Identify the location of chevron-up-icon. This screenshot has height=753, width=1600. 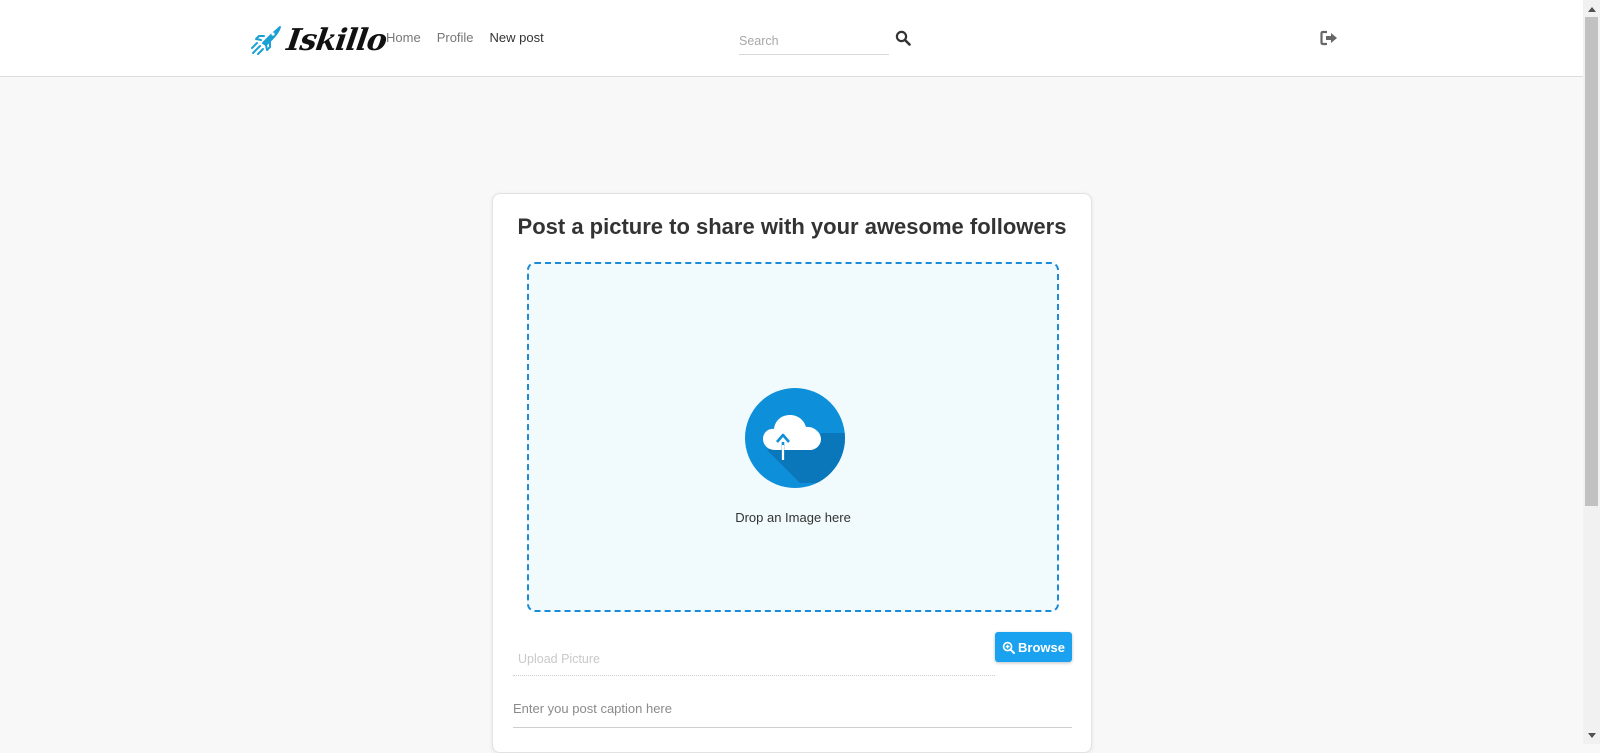
(1591, 9).